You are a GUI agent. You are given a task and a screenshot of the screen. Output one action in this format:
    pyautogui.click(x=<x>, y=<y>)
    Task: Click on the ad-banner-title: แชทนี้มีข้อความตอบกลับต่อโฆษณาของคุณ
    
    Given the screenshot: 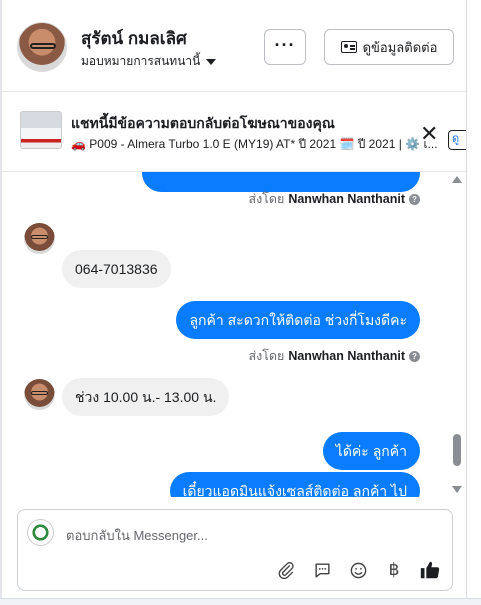 What is the action you would take?
    pyautogui.click(x=203, y=123)
    